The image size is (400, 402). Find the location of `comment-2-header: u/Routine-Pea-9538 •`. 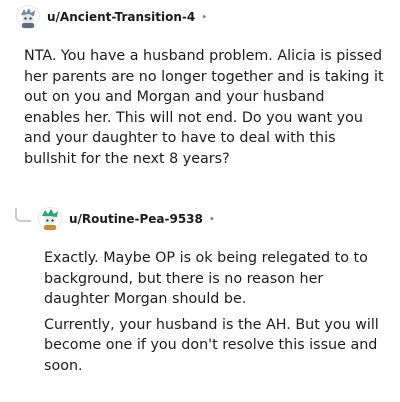

comment-2-header: u/Routine-Pea-9538 • is located at coordinates (126, 219).